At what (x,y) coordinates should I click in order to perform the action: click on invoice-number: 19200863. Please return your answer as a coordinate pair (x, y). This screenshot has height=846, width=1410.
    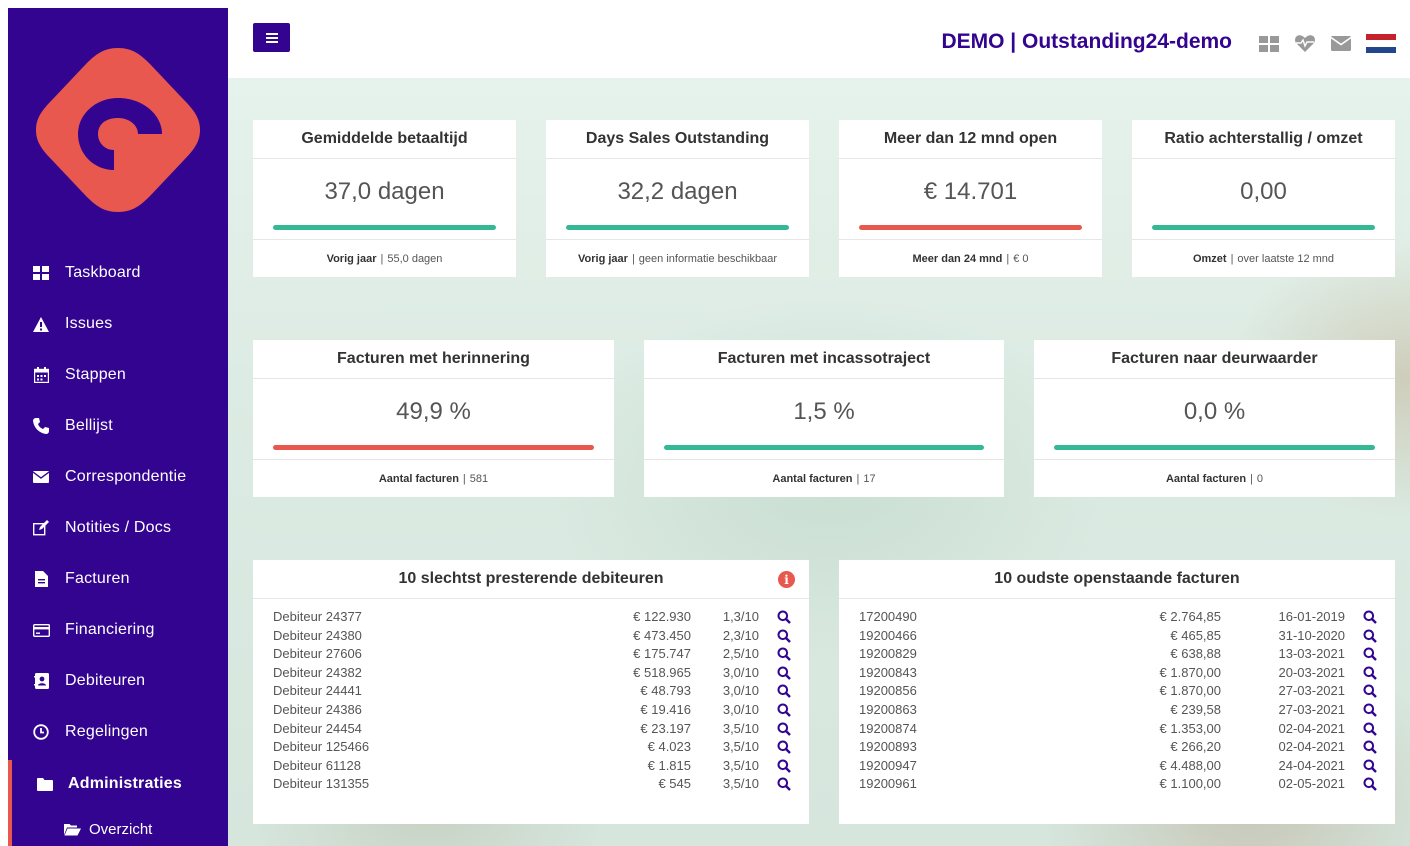
    Looking at the image, I should click on (888, 709).